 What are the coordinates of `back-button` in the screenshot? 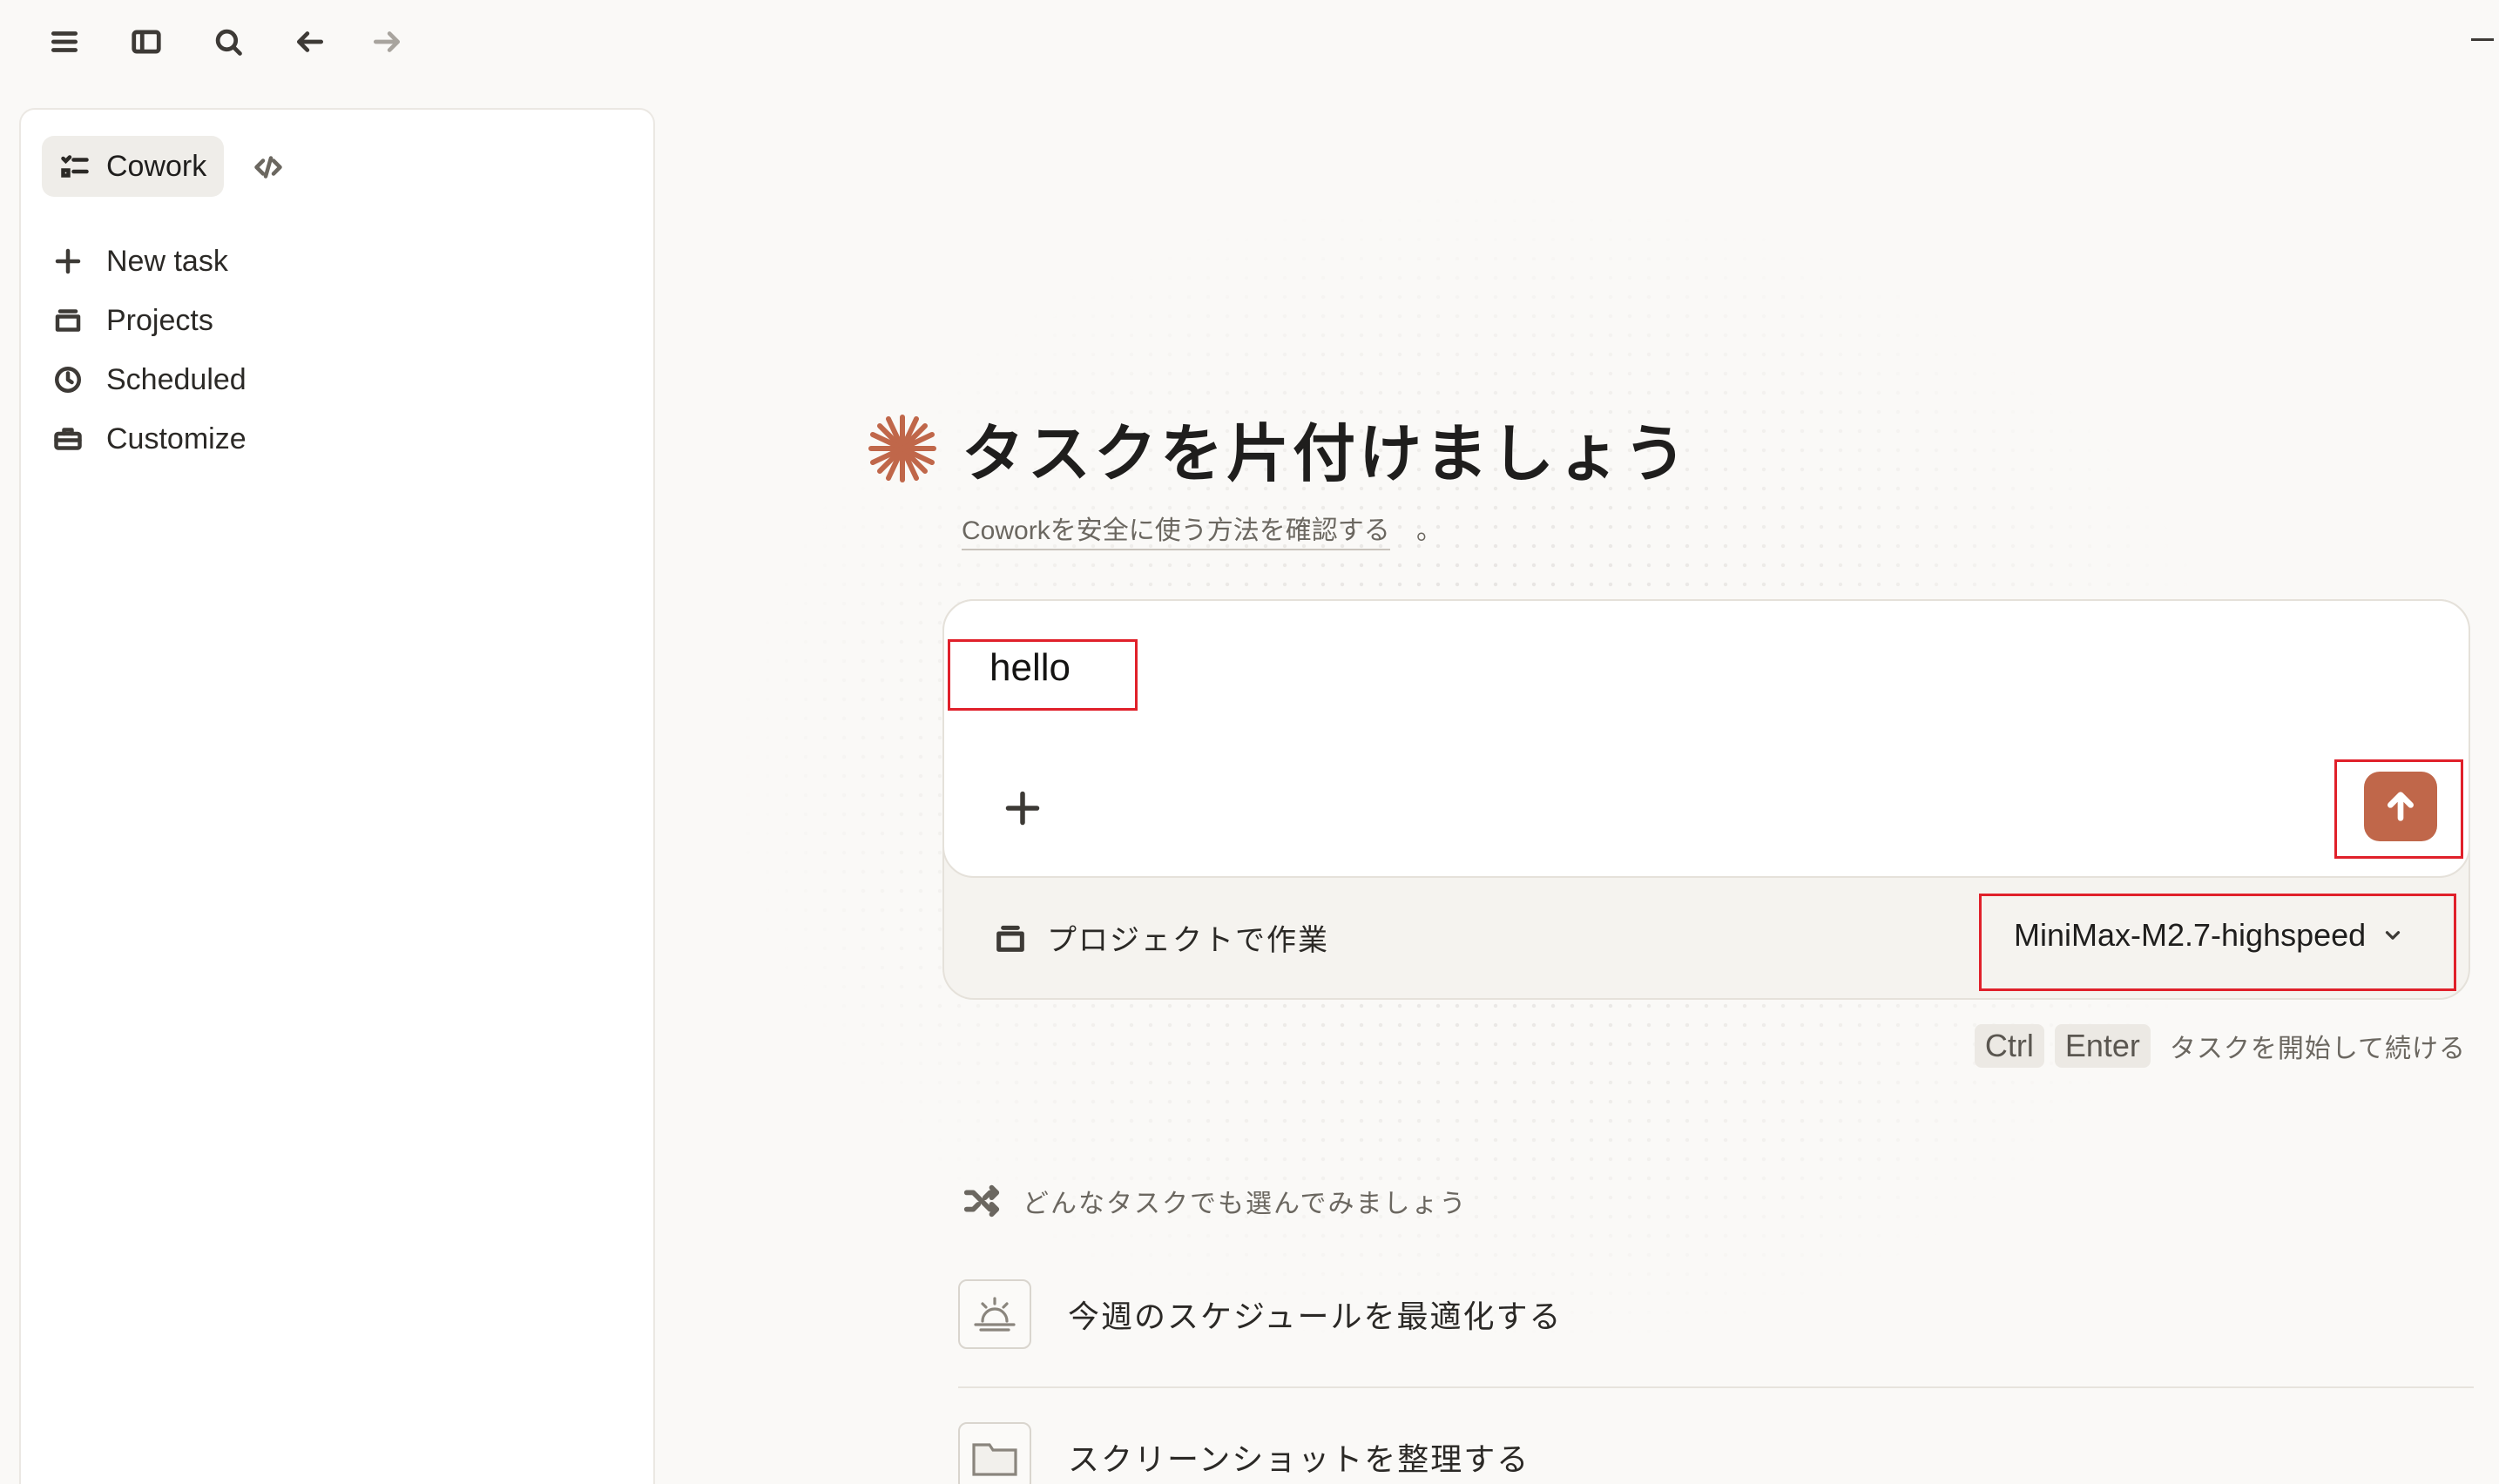 It's located at (310, 41).